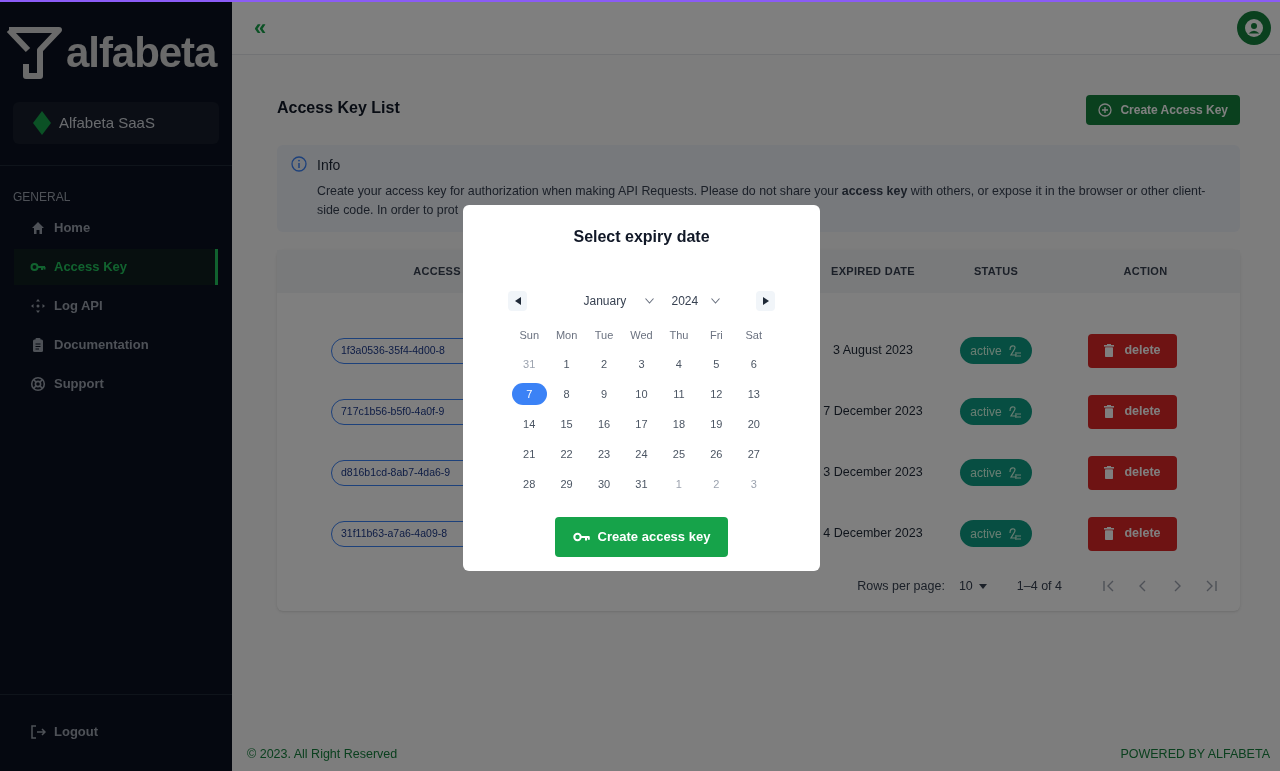  I want to click on calendar-day: 10, so click(641, 394).